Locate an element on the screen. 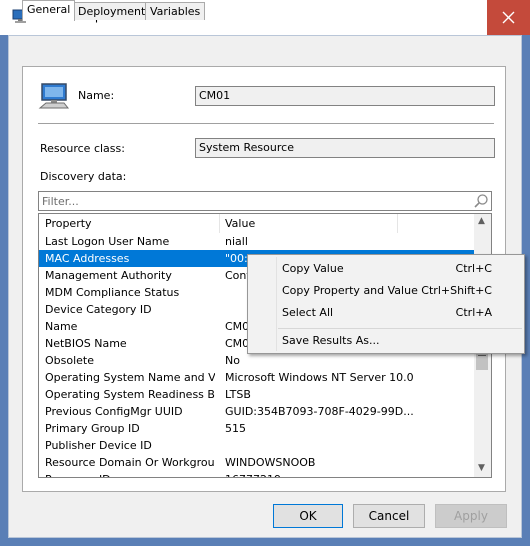 This screenshot has height=546, width=530. ok-button: OK is located at coordinates (308, 516).